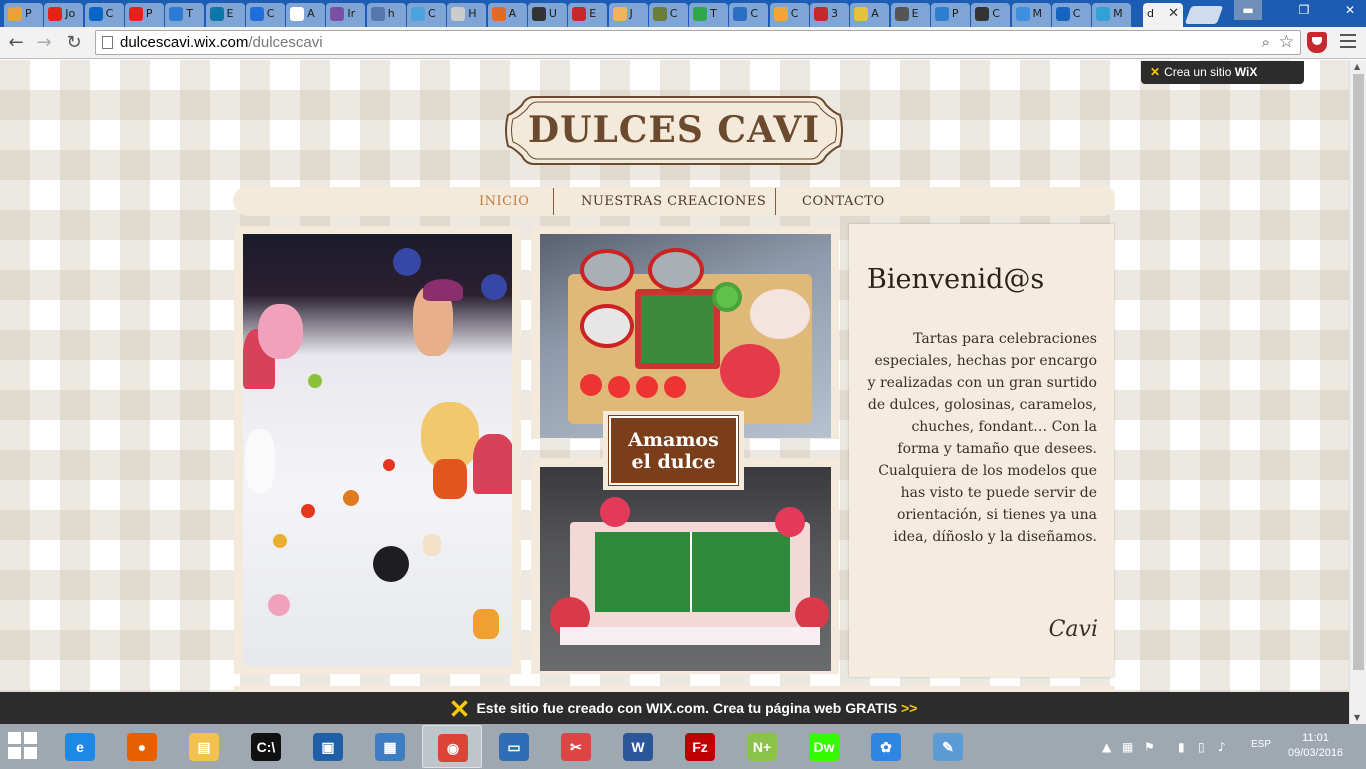 The height and width of the screenshot is (769, 1366). I want to click on paint-icon: ✎, so click(948, 747).